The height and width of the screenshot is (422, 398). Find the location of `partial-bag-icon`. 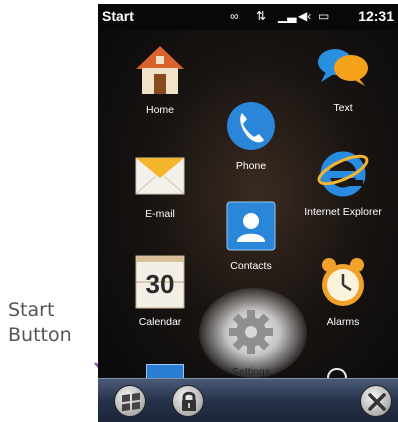

partial-bag-icon is located at coordinates (337, 371).